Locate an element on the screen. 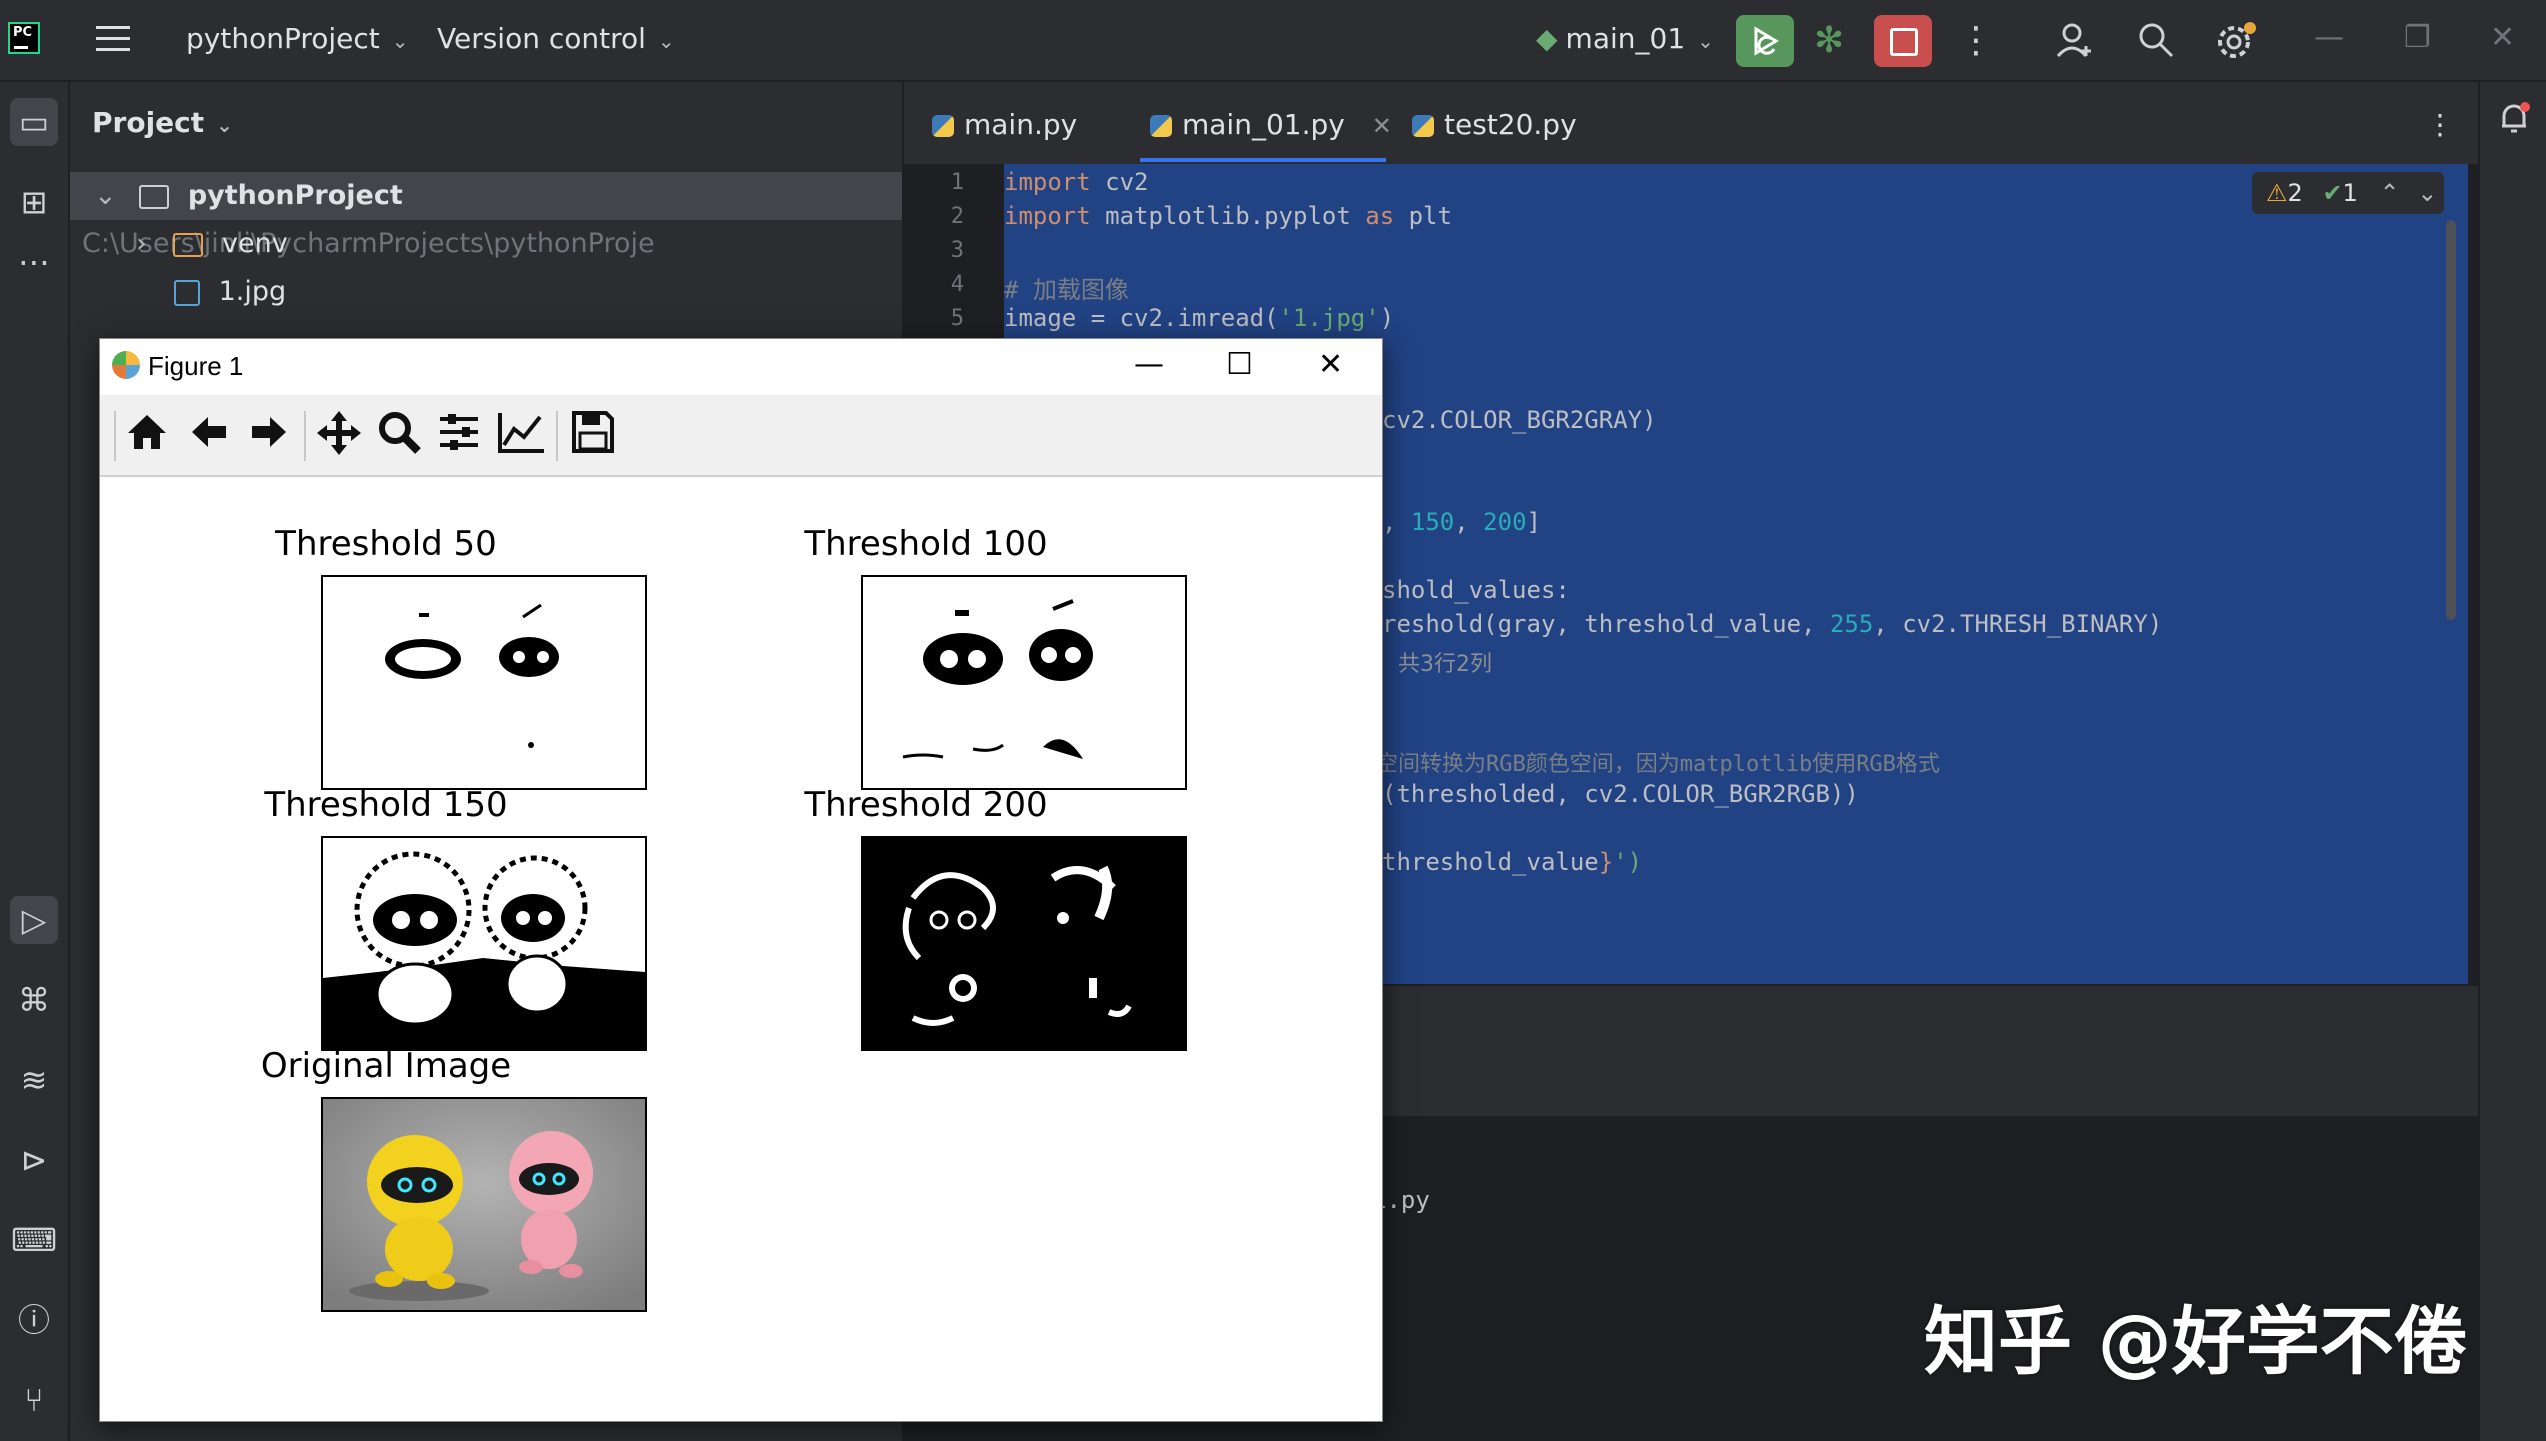 The image size is (2546, 1441). stop-icon is located at coordinates (1904, 42).